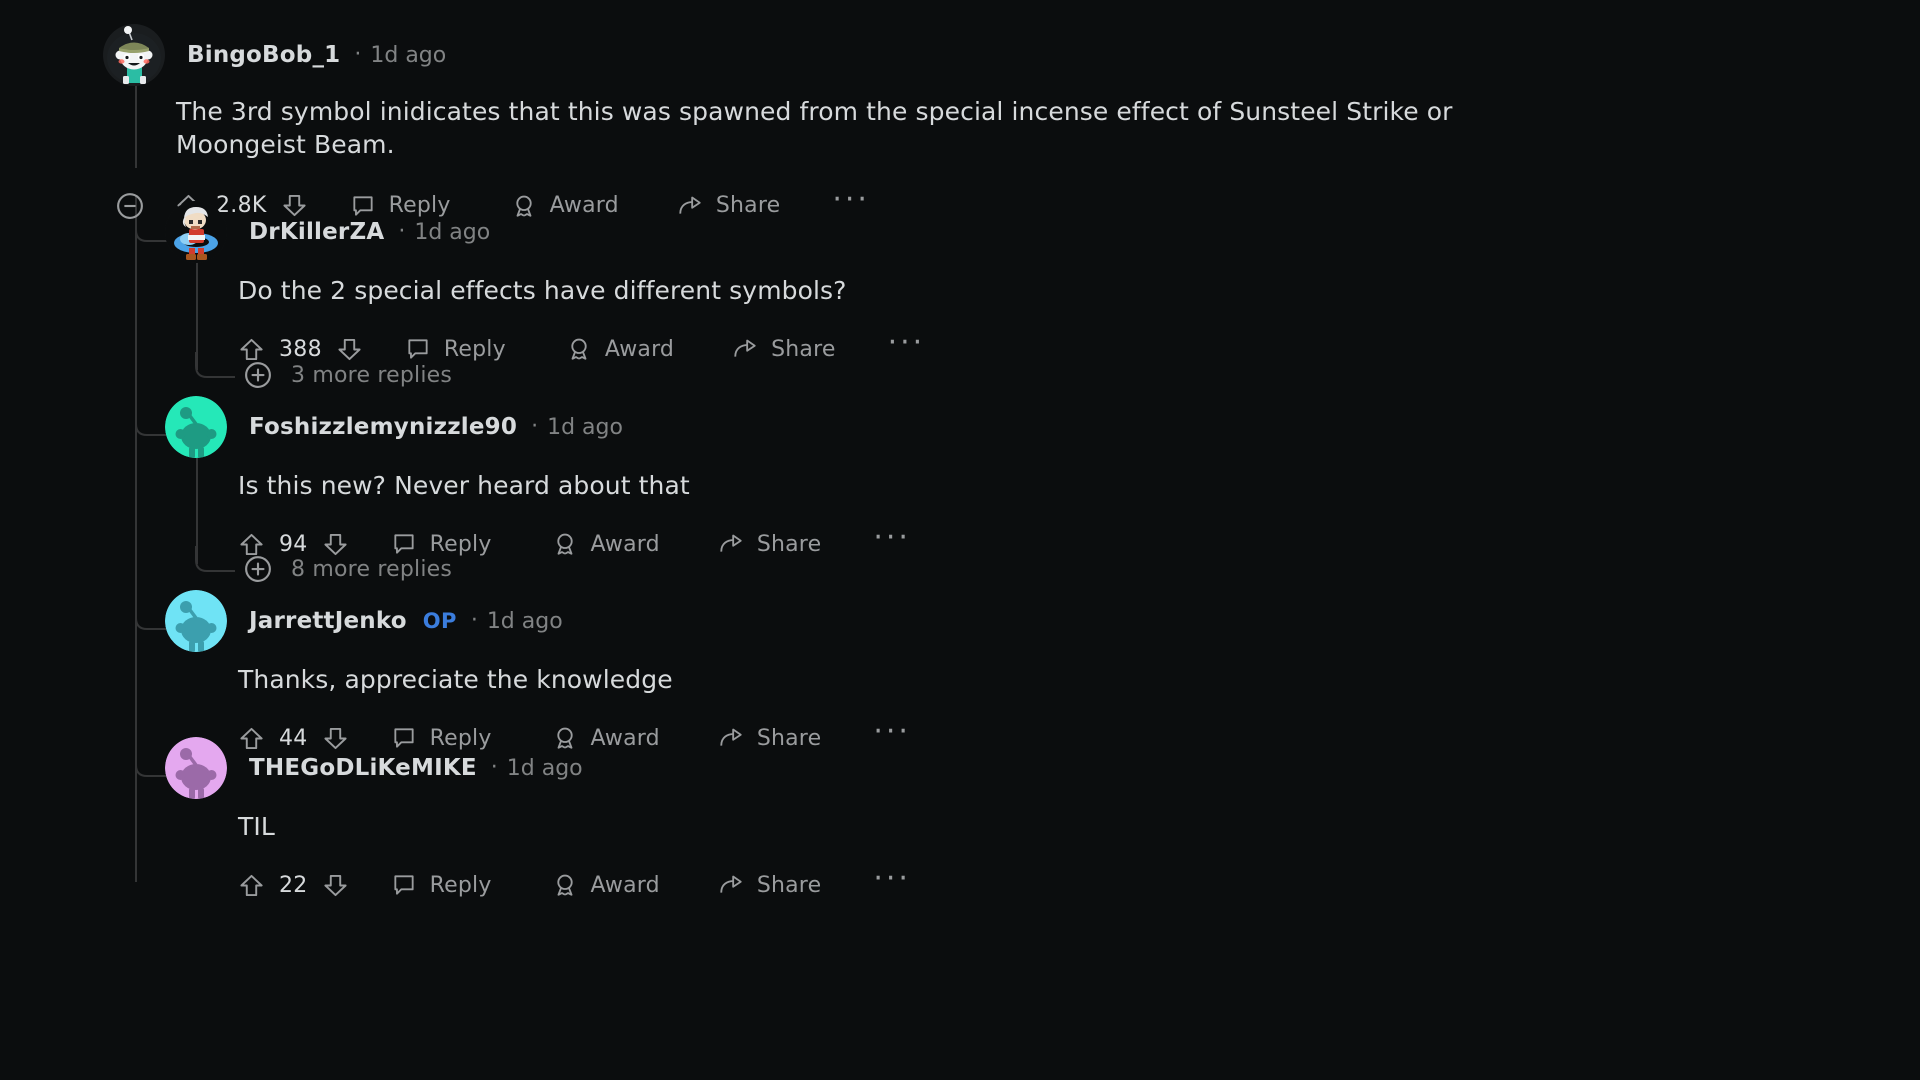 This screenshot has height=1080, width=1920. What do you see at coordinates (853, 55) in the screenshot?
I see `comment-header: BingoBob_1 · 1d ago` at bounding box center [853, 55].